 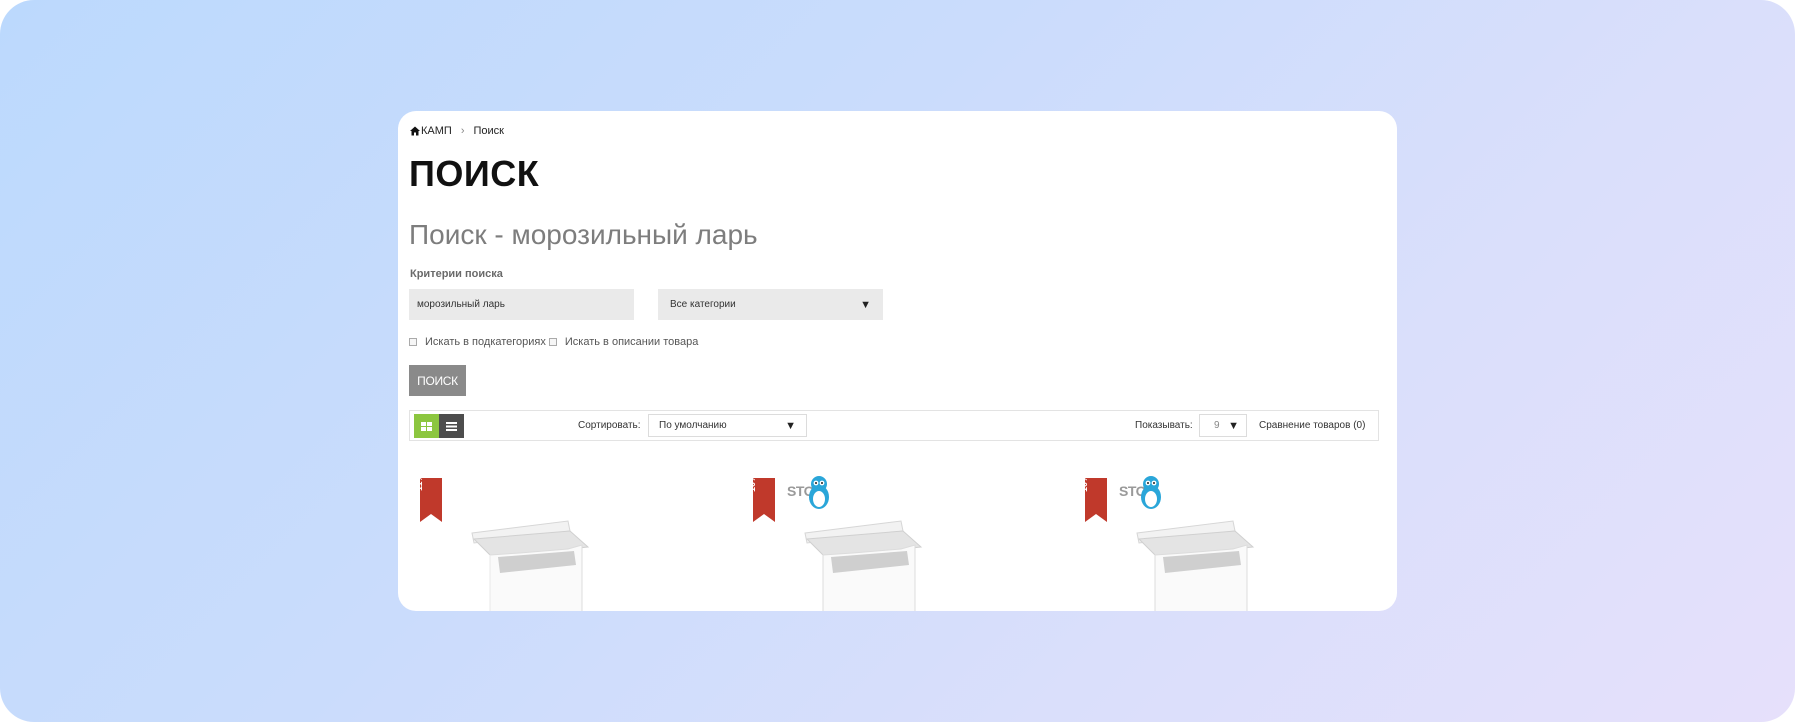 I want to click on list-view-icon, so click(x=451, y=426).